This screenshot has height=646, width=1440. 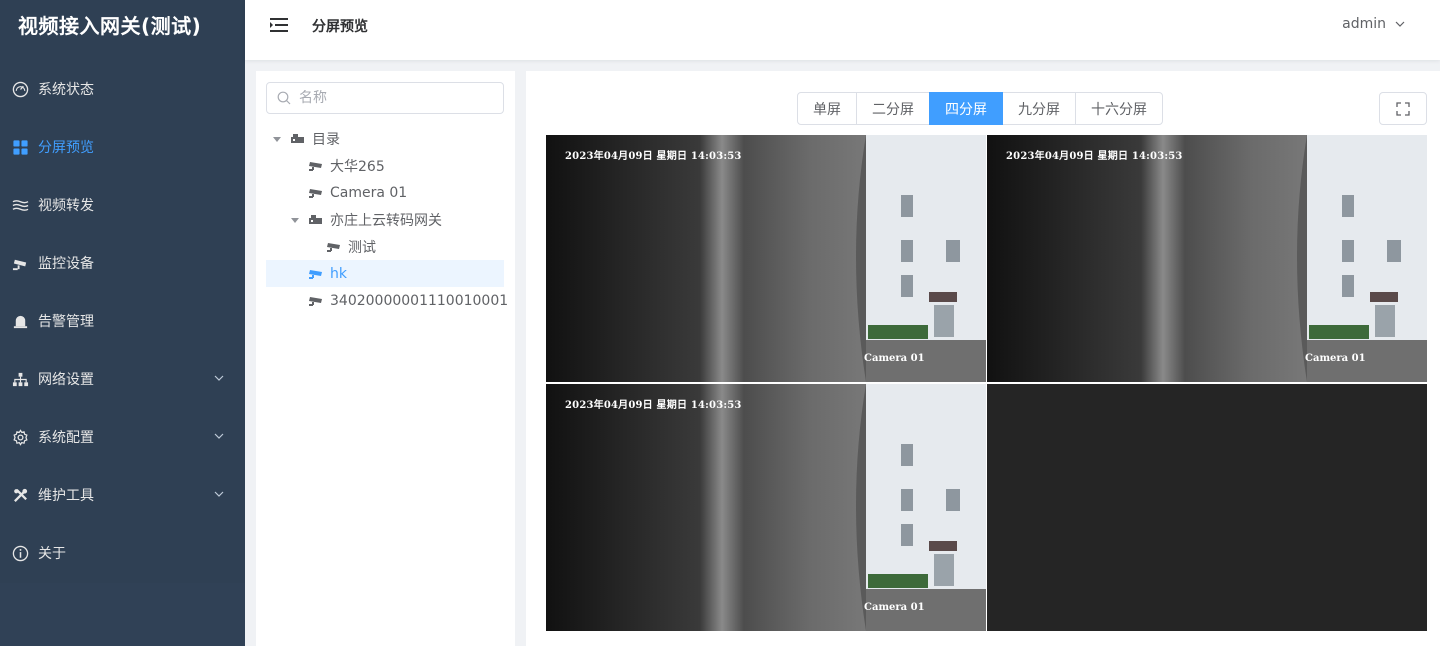 I want to click on sidebar-item-label: 分屏预览, so click(x=66, y=148).